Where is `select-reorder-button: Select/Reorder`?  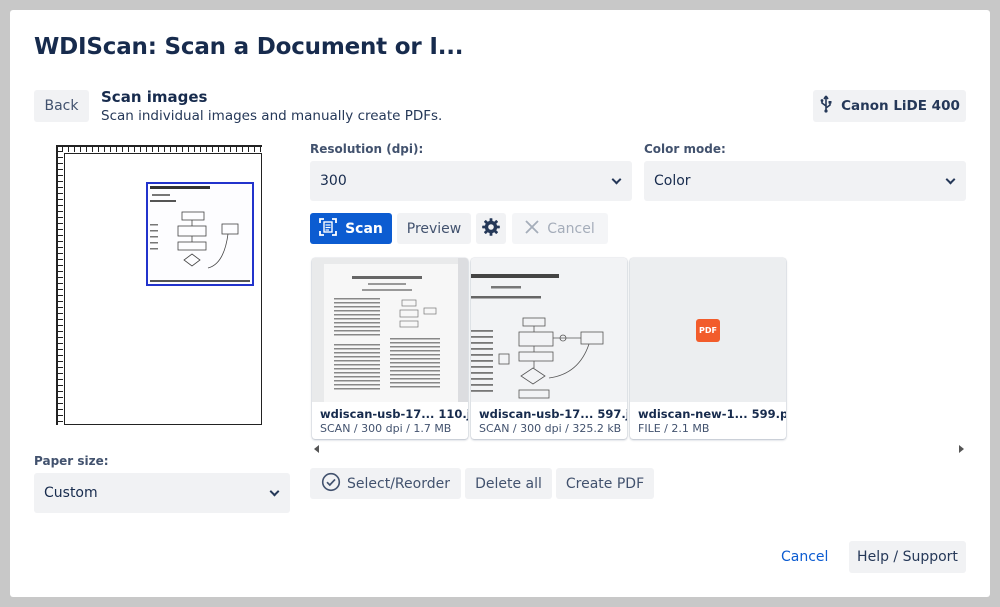
select-reorder-button: Select/Reorder is located at coordinates (385, 483).